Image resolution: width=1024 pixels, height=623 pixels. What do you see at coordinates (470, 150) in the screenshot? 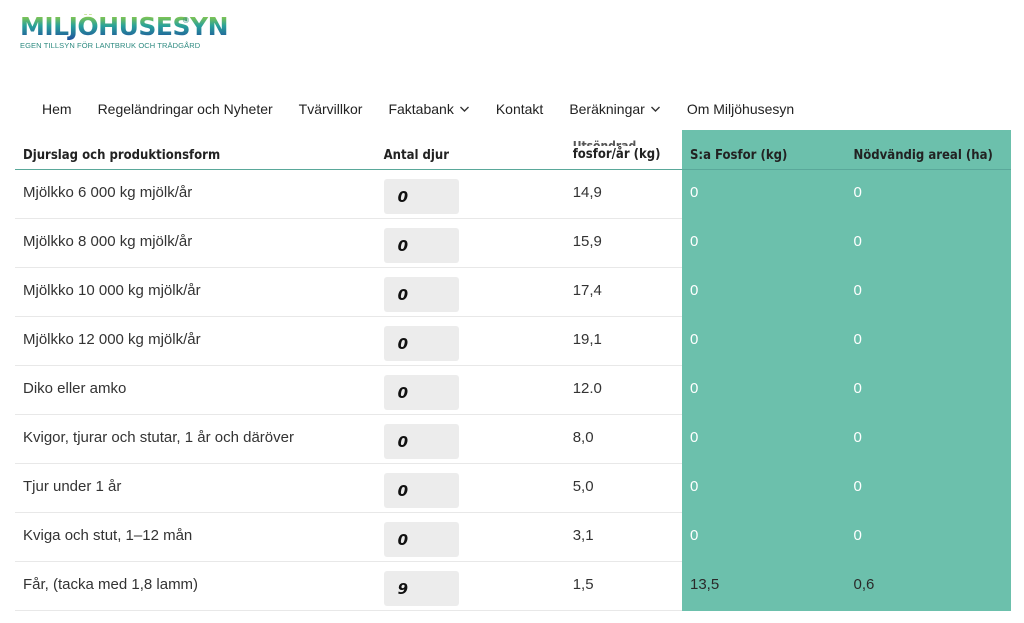
I see `header-count: Antal djur` at bounding box center [470, 150].